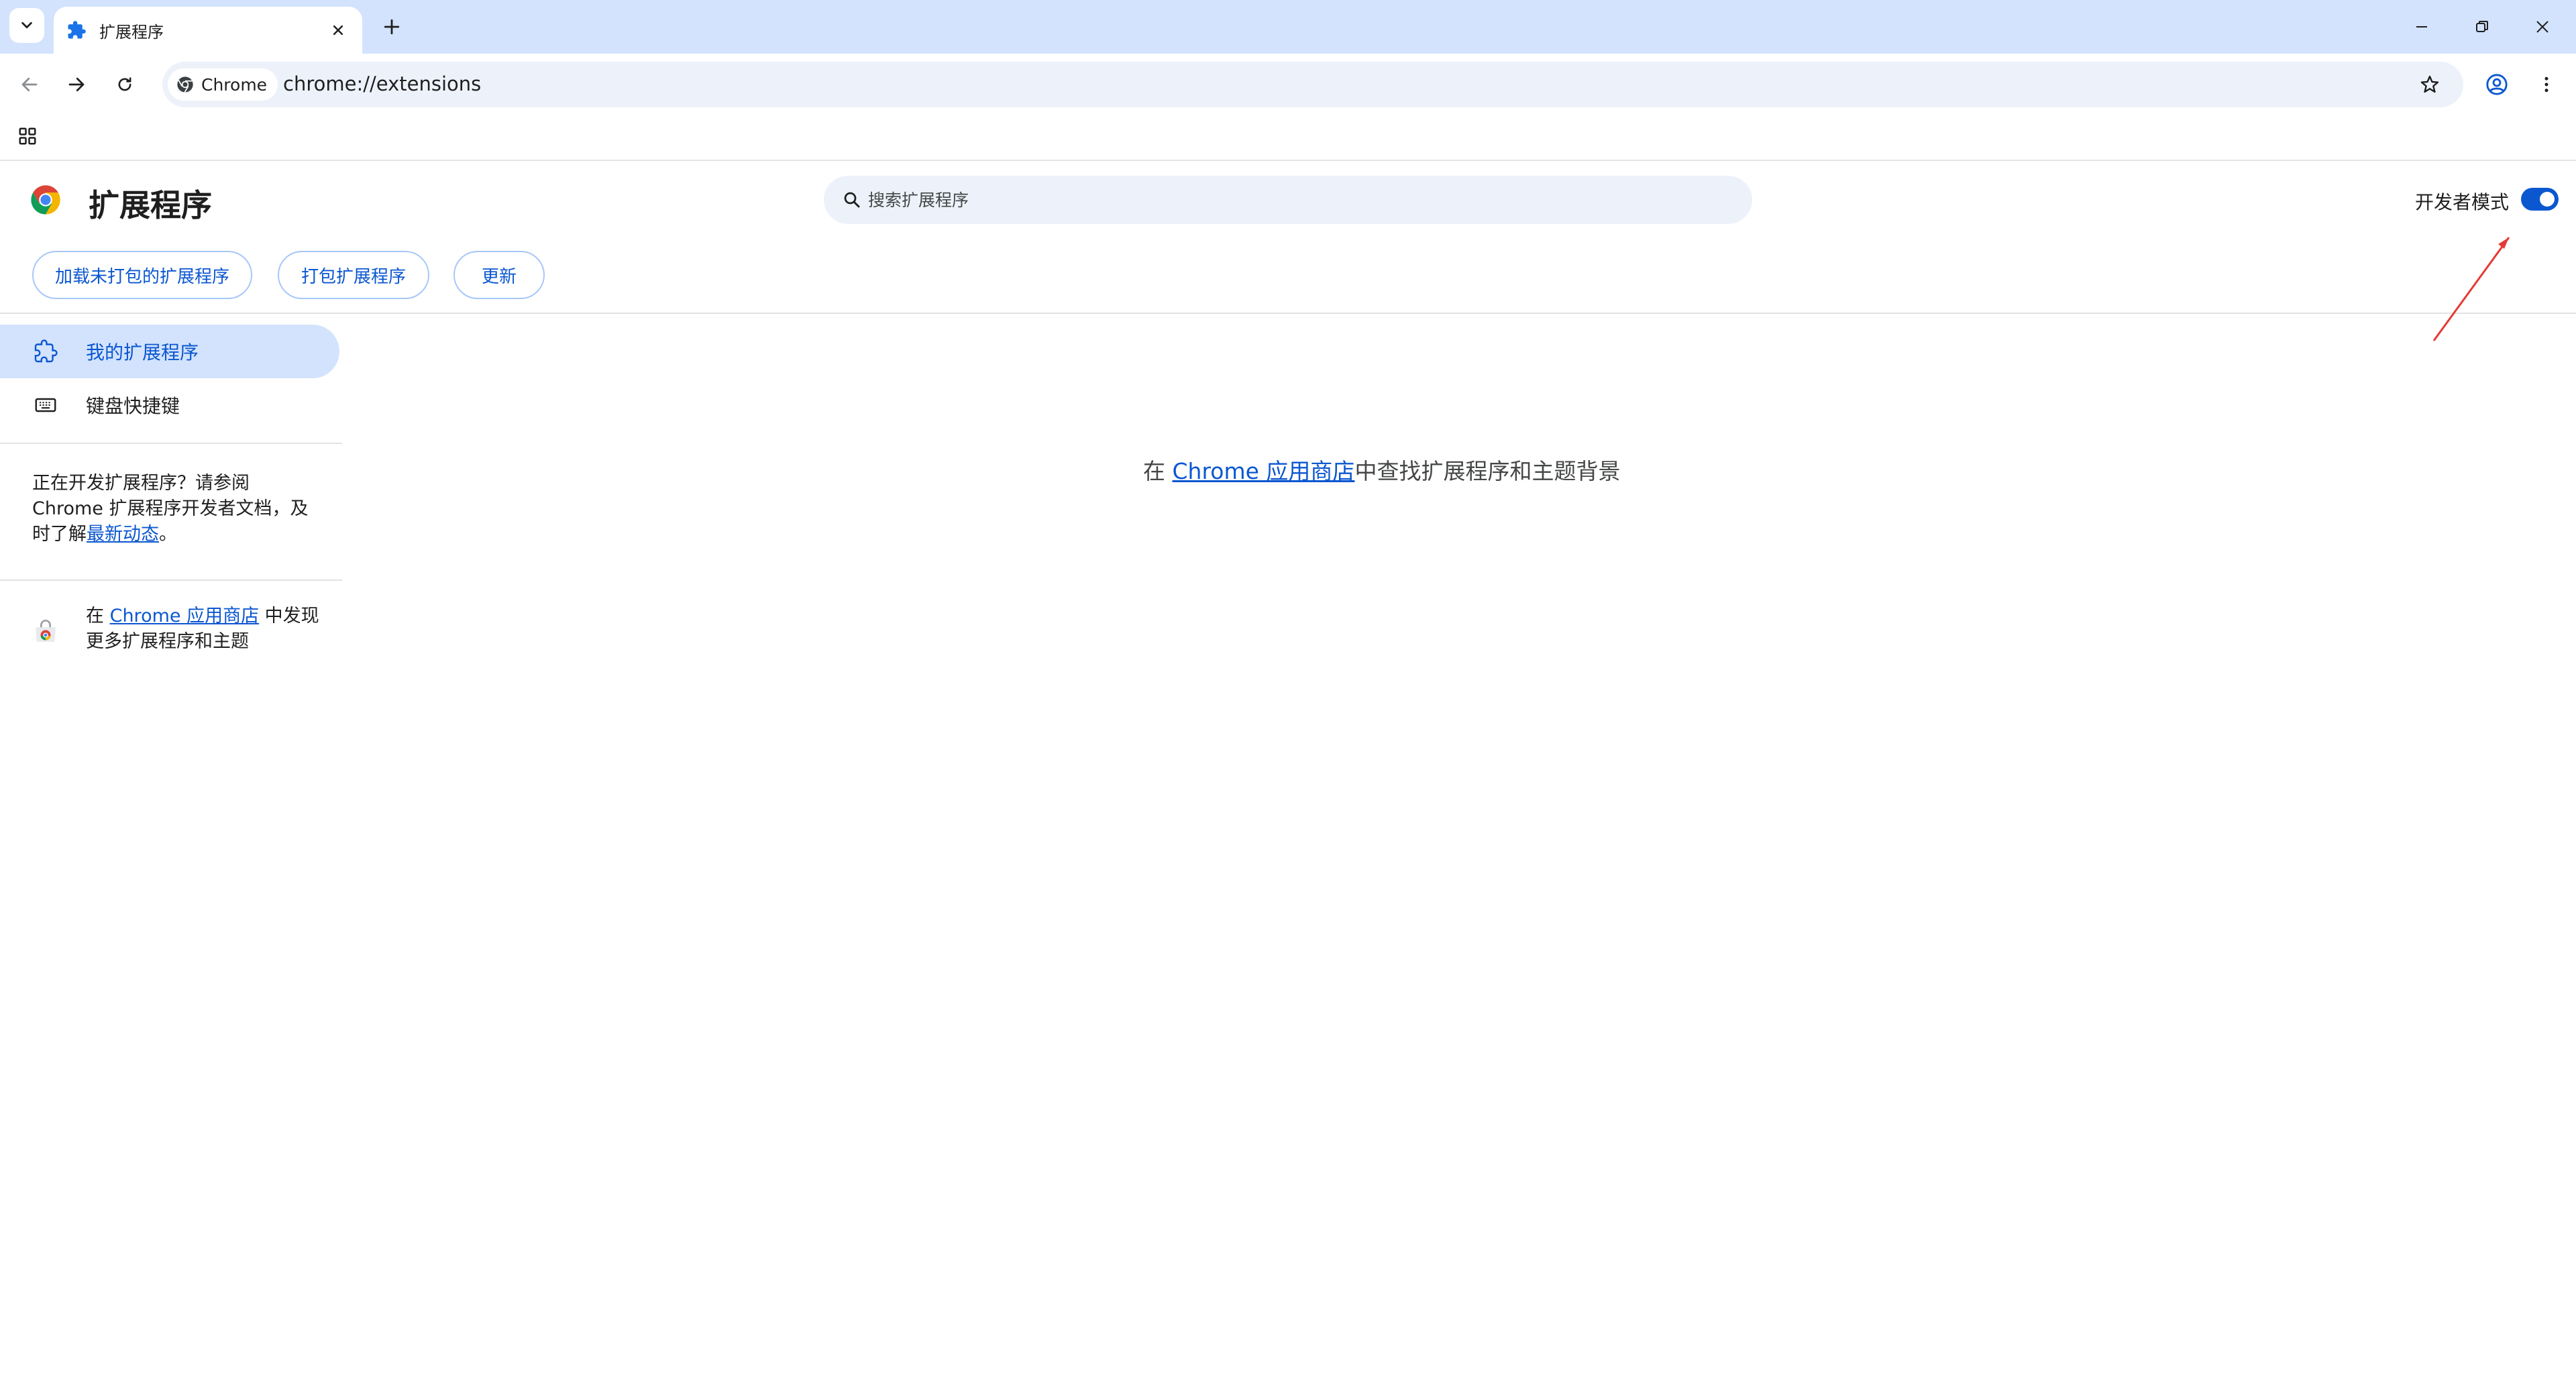 This screenshot has width=2576, height=1395. I want to click on empty-state-message: 在 Chrome 应用商店中查找扩展程序和主题背景, so click(1381, 469).